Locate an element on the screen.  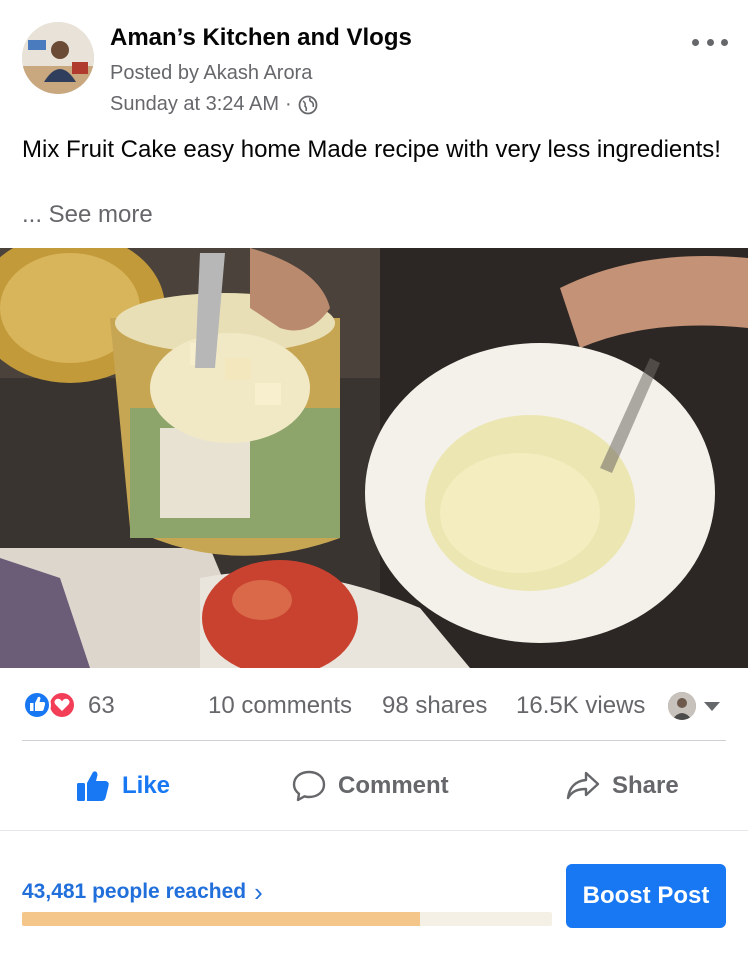
people-reached-text: 43,481 people reached is located at coordinates (134, 891).